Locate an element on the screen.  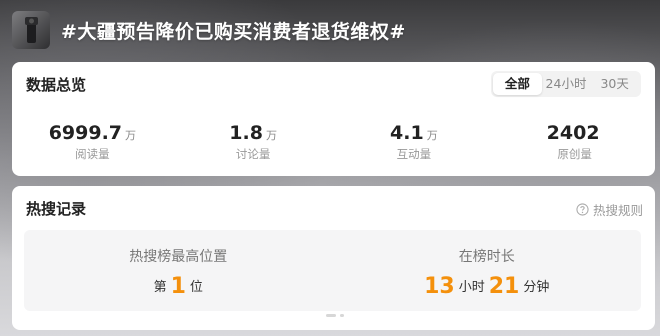
stat-label: 阅读量 is located at coordinates (92, 154).